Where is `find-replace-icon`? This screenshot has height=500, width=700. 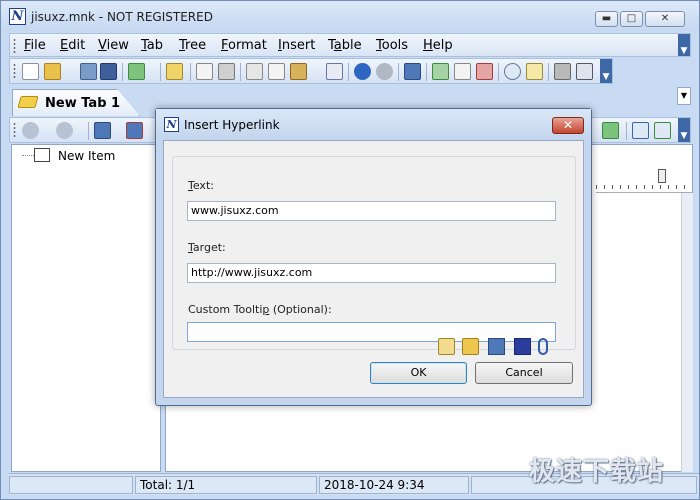
find-replace-icon is located at coordinates (534, 71).